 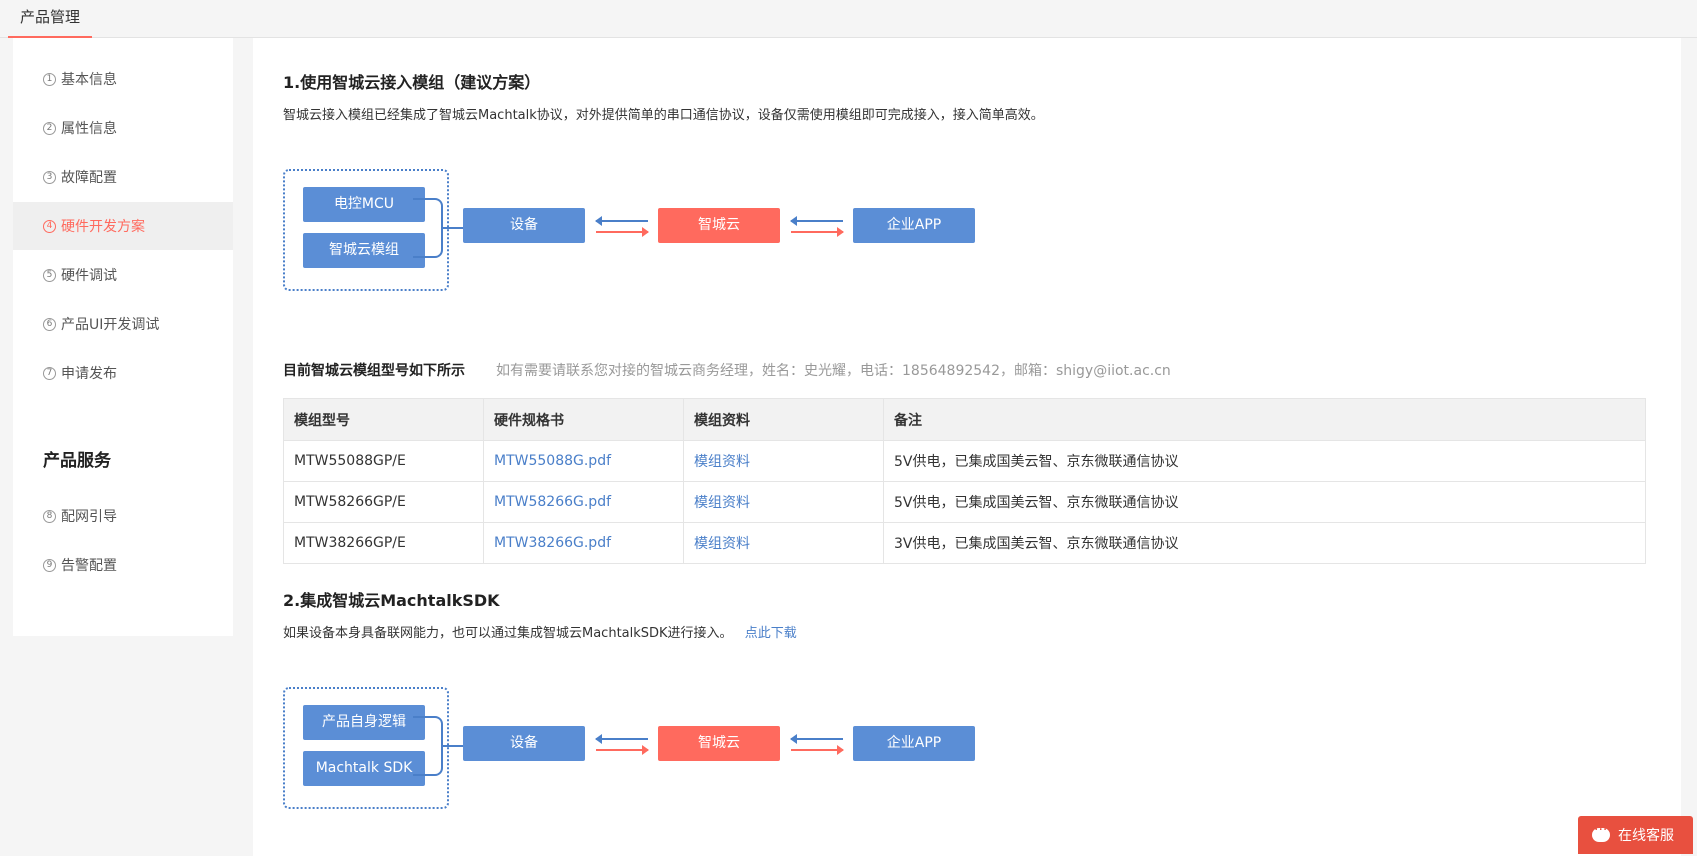 I want to click on table-header-row: 模组型号 硬件规格书 模组资料 备注, so click(x=964, y=419).